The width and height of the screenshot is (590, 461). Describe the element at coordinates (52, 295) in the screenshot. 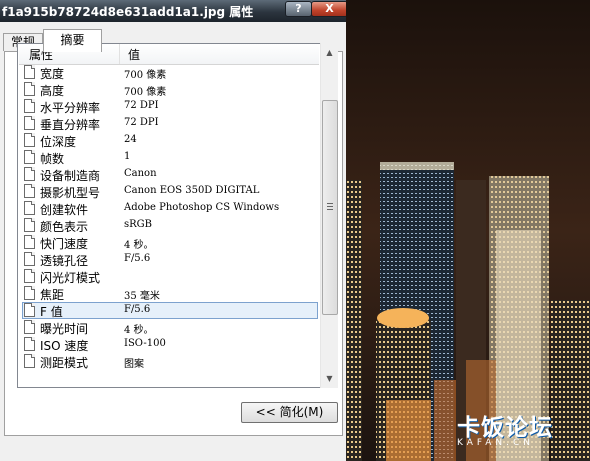

I see `property-name: 焦距` at that location.